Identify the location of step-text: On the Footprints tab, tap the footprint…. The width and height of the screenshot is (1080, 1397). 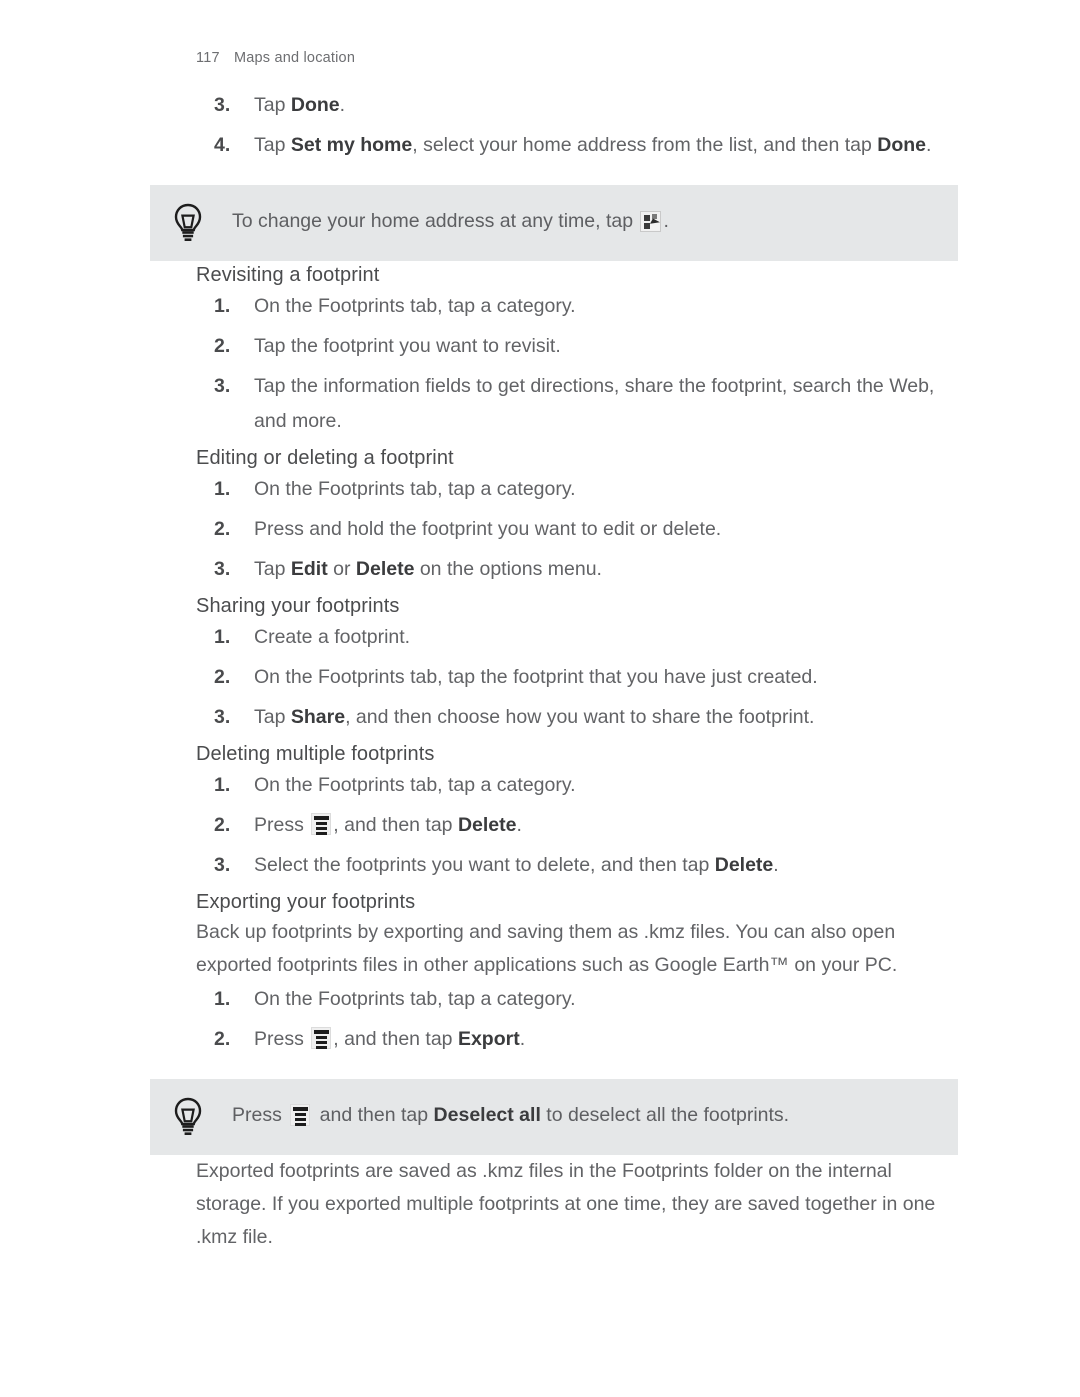
(536, 677).